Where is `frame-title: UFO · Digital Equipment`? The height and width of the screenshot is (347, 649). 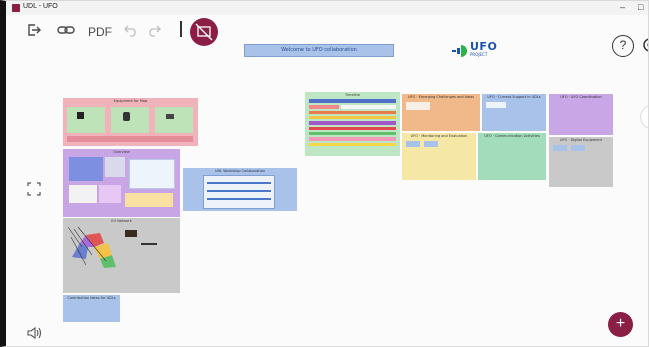 frame-title: UFO · Digital Equipment is located at coordinates (581, 140).